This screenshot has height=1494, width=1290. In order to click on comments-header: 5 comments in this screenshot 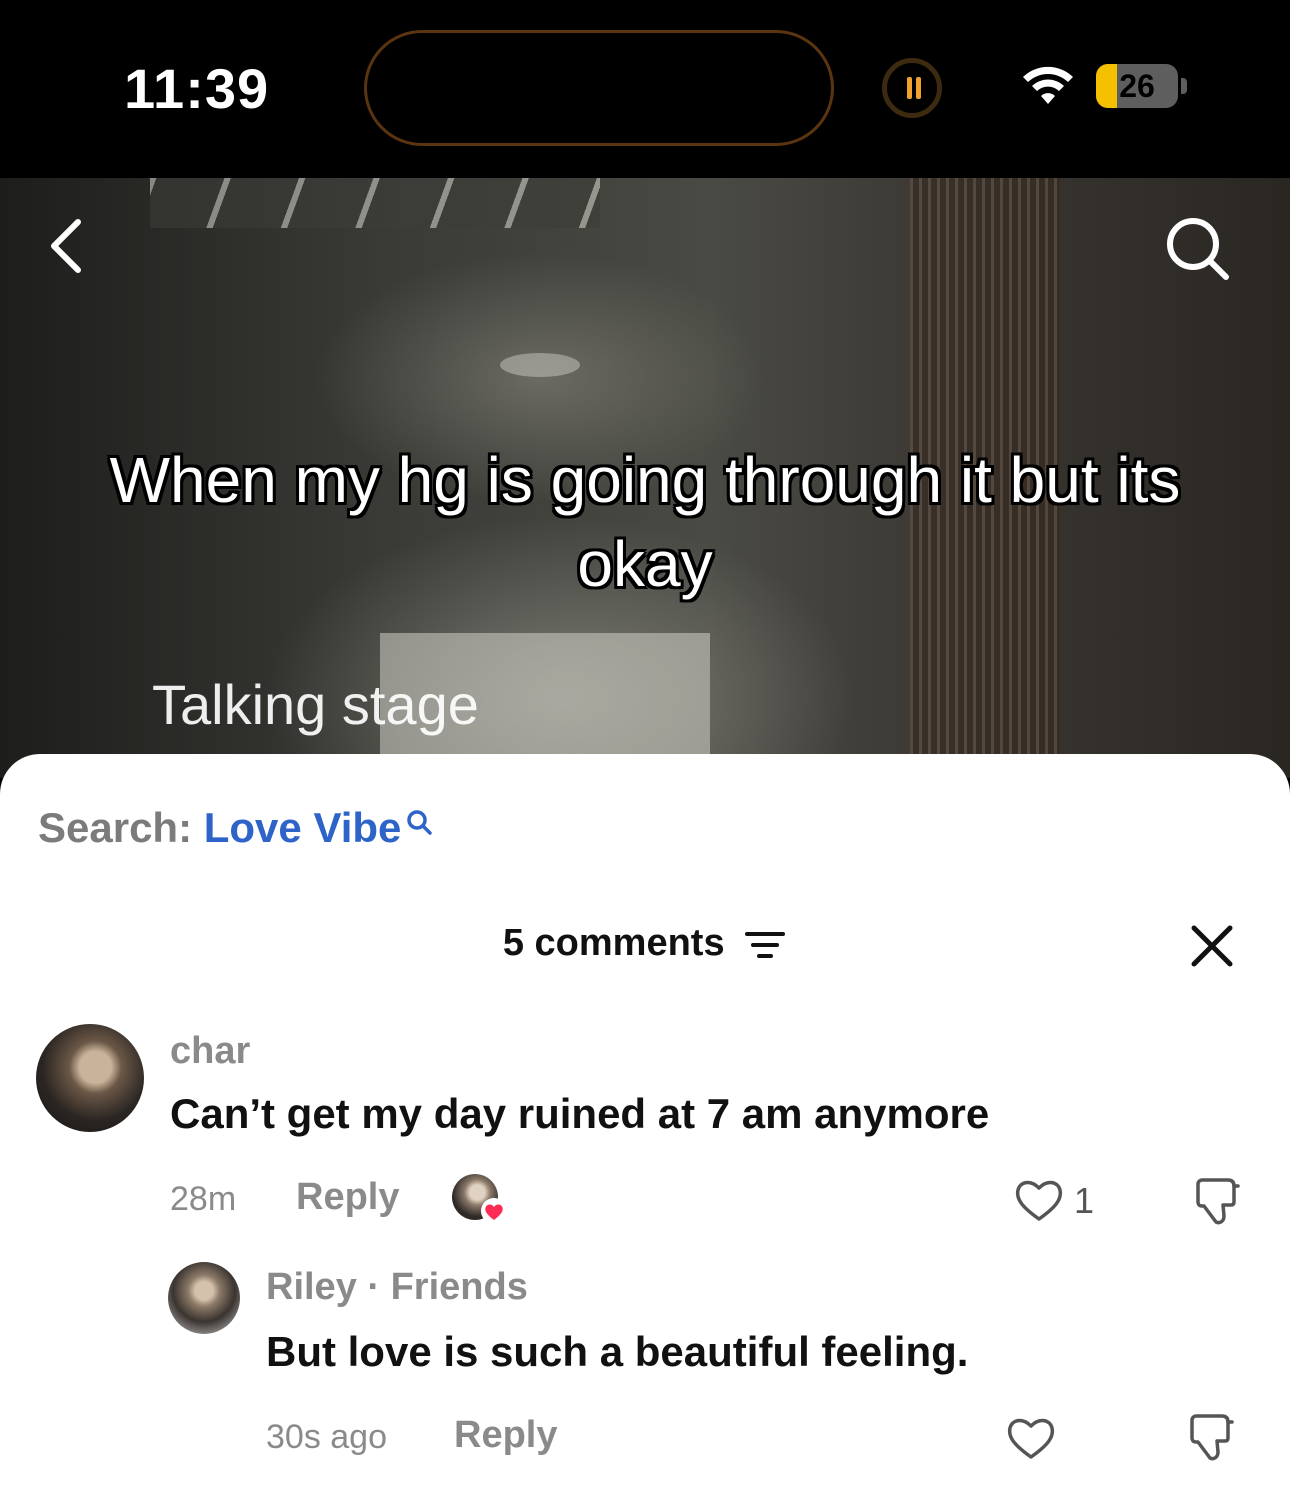, I will do `click(645, 943)`.